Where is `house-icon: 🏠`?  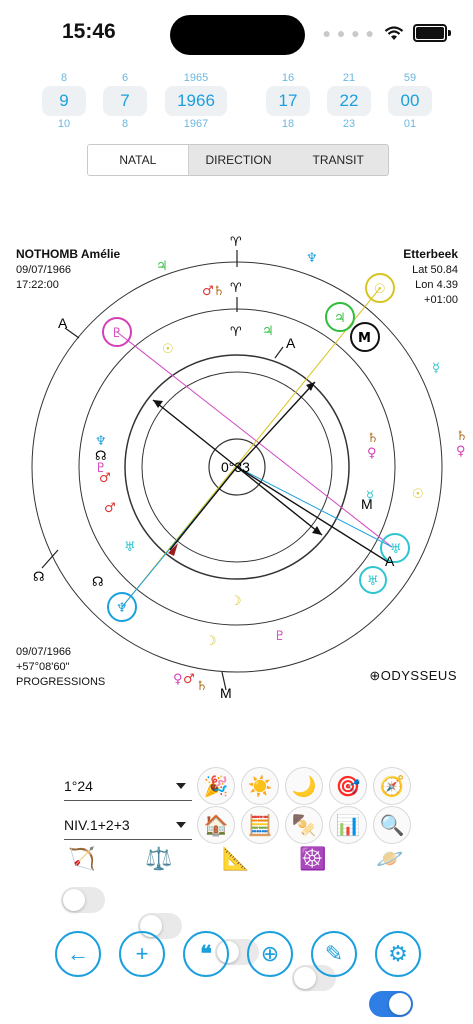
house-icon: 🏠 is located at coordinates (216, 825).